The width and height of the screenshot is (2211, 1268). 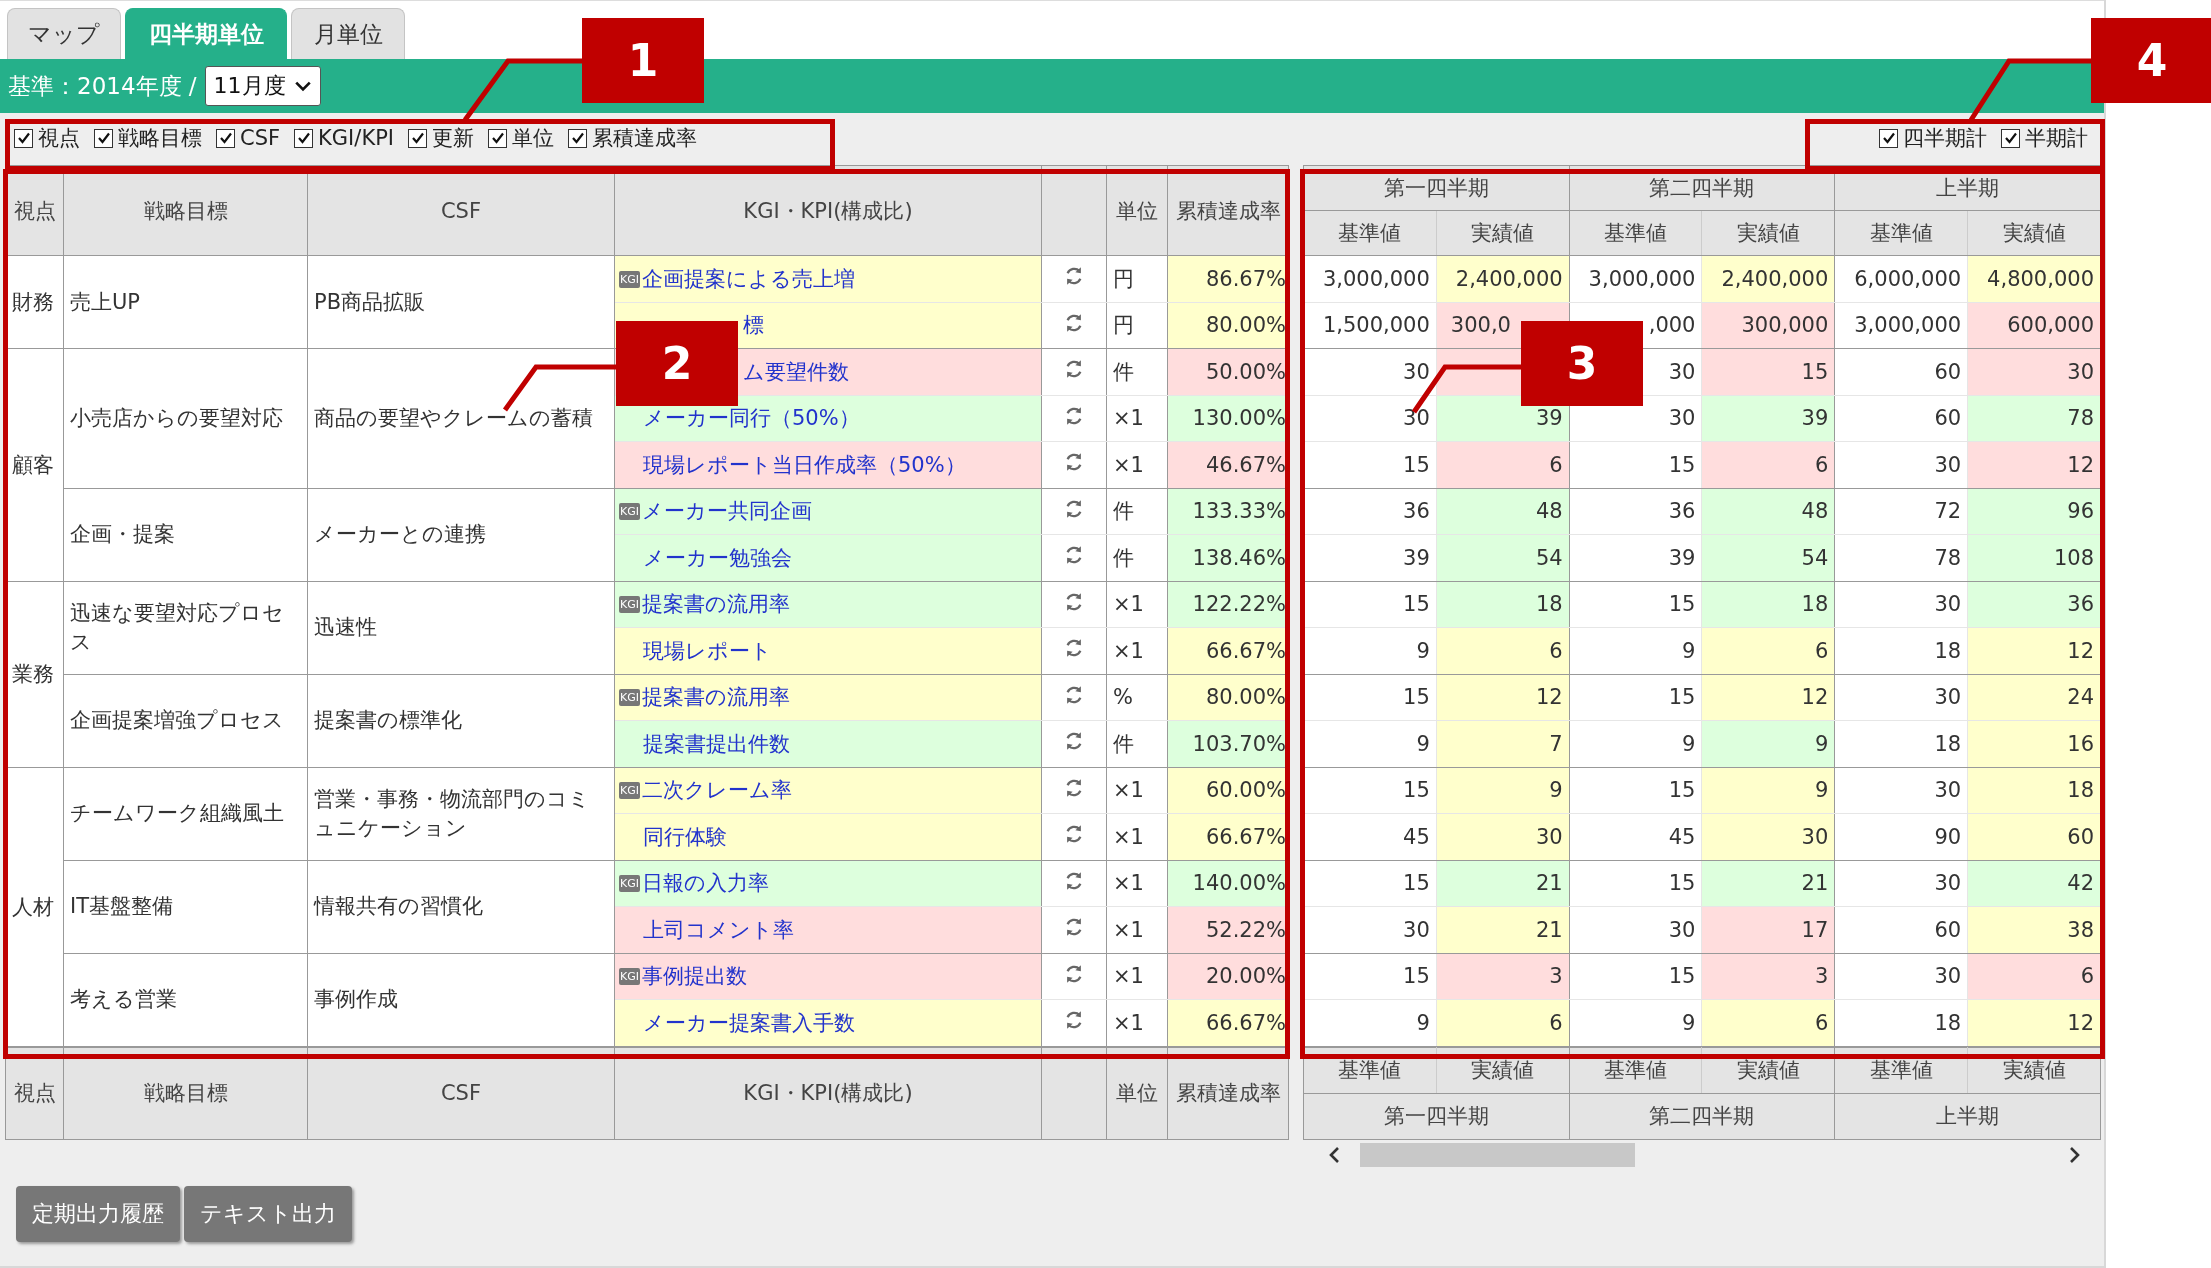 I want to click on column-header: 視点, so click(x=34, y=1093).